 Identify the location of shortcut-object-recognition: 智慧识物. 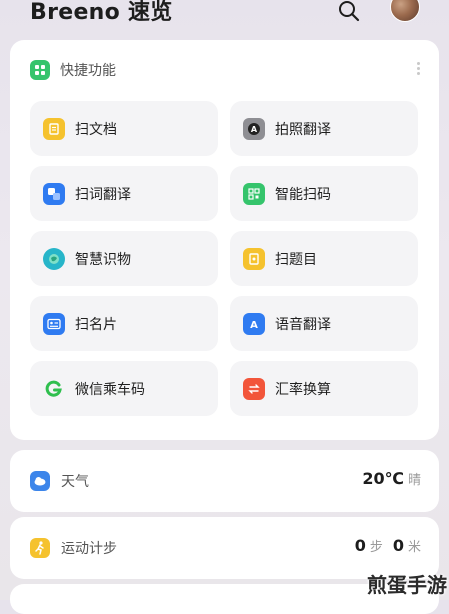
(124, 258).